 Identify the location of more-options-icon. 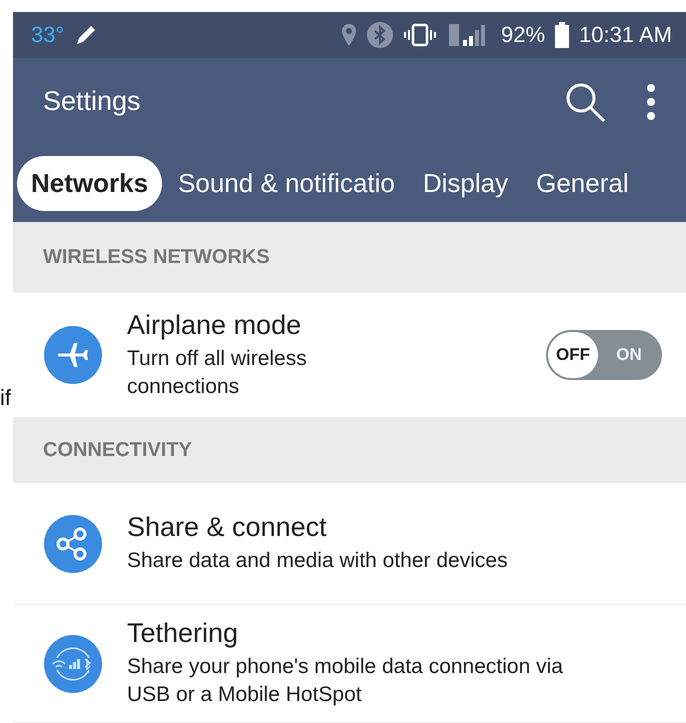
(651, 101).